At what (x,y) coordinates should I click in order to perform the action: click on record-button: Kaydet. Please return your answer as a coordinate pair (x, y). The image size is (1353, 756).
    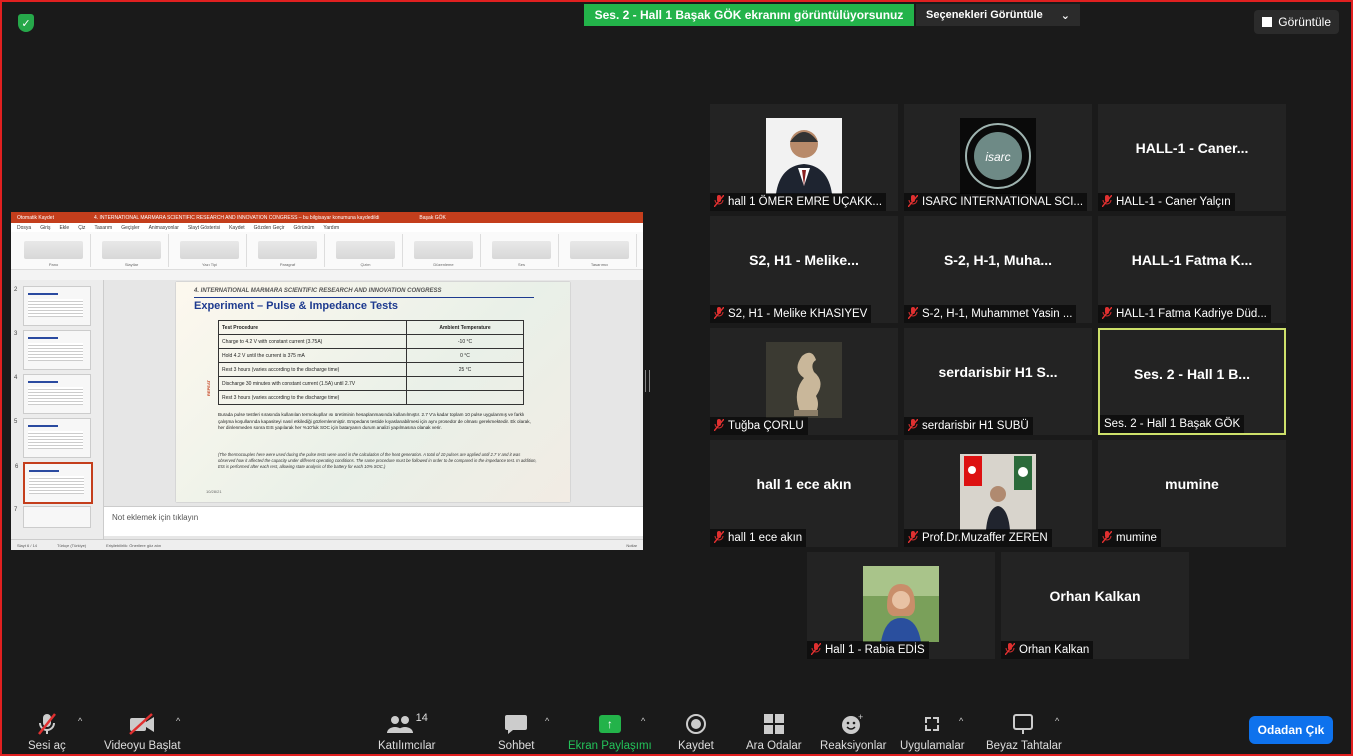
    Looking at the image, I should click on (696, 732).